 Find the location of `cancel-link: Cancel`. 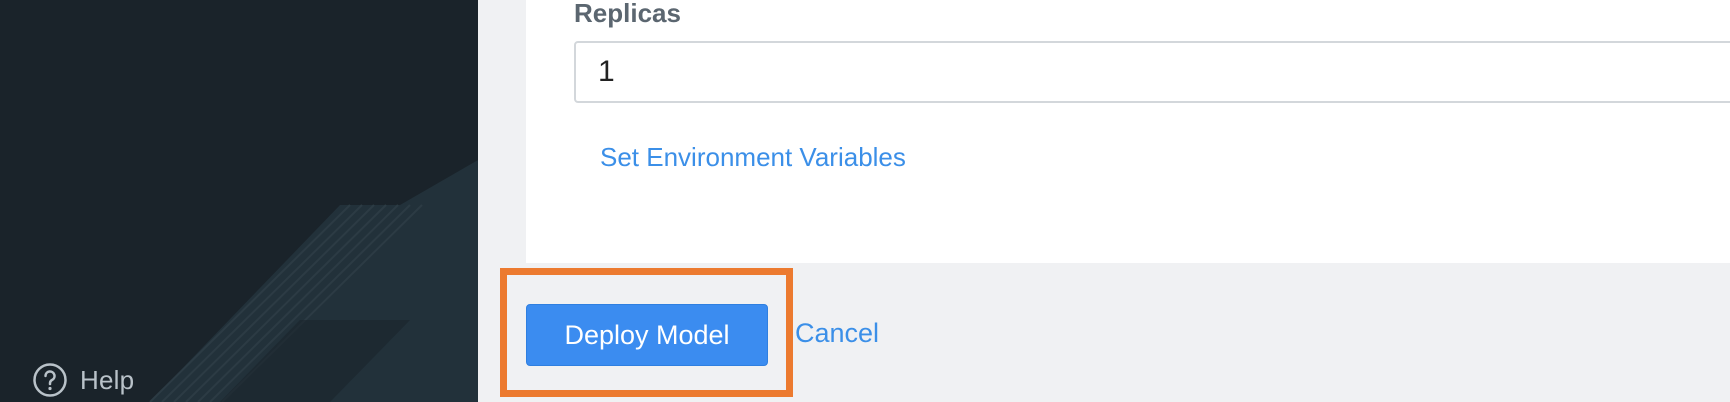

cancel-link: Cancel is located at coordinates (837, 333).